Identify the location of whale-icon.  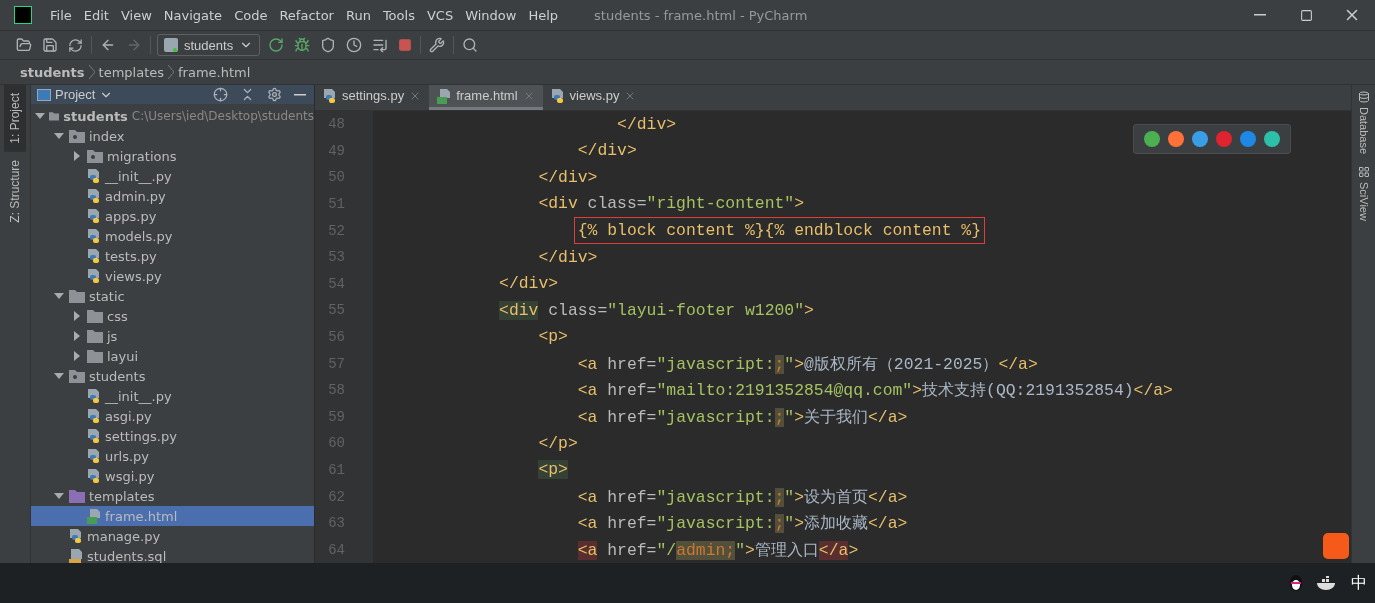
(1327, 583).